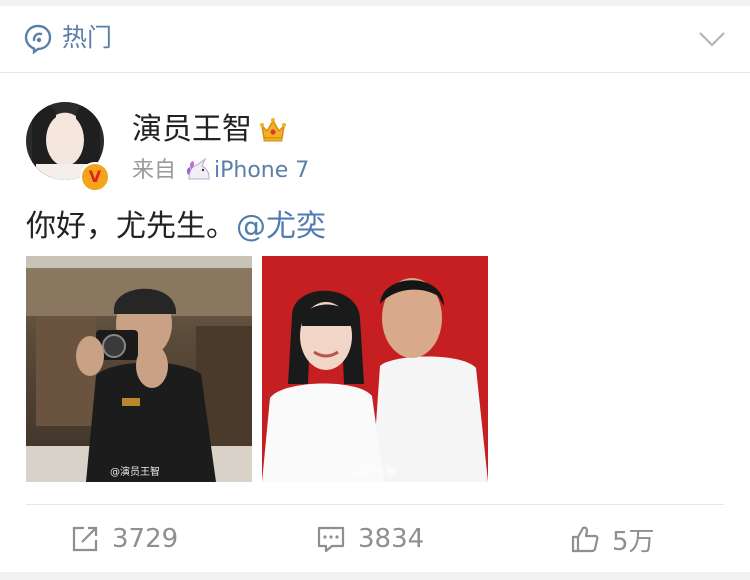 The image size is (750, 580). What do you see at coordinates (154, 170) in the screenshot?
I see `source-prefix: 来自` at bounding box center [154, 170].